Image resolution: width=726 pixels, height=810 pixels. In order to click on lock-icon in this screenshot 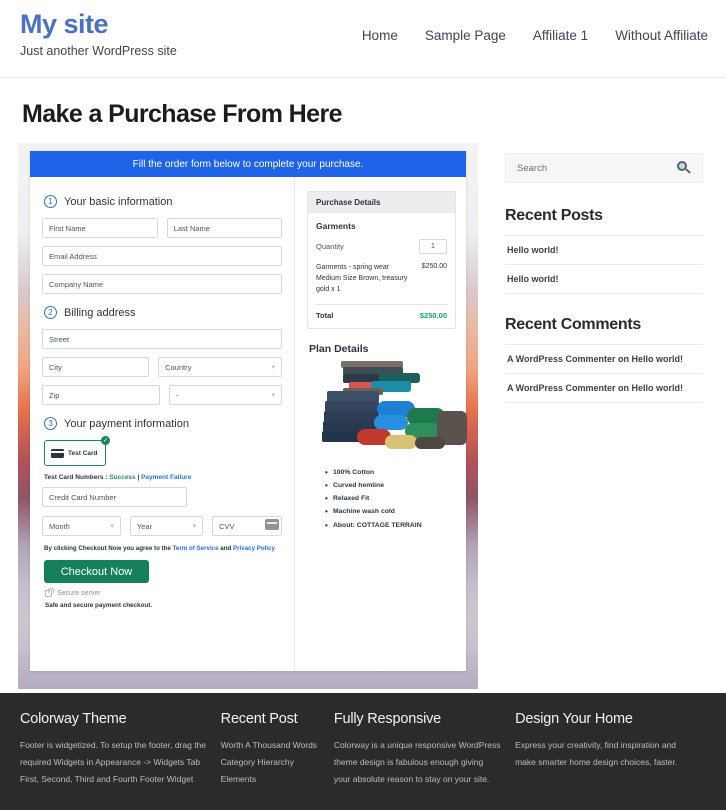, I will do `click(49, 592)`.